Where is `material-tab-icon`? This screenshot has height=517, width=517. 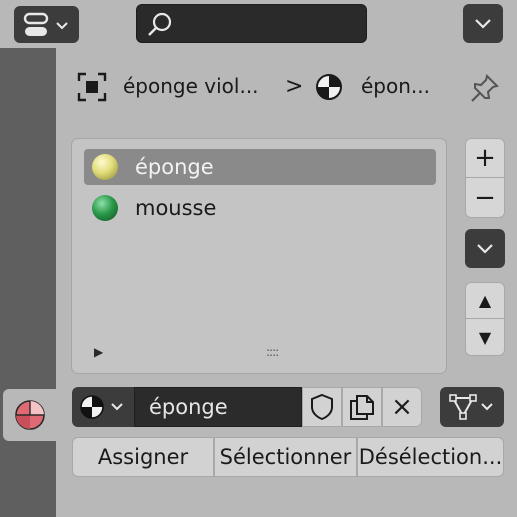
material-tab-icon is located at coordinates (29, 415).